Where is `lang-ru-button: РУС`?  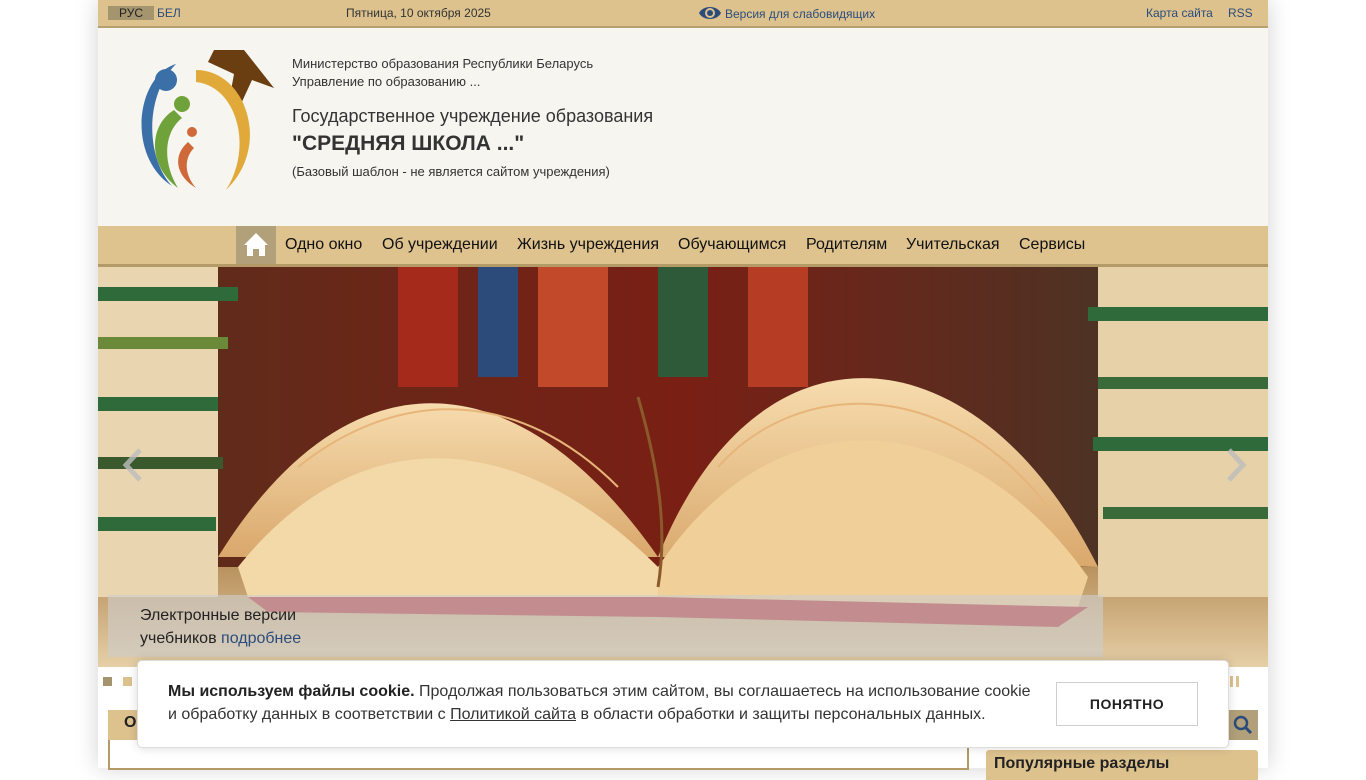 lang-ru-button: РУС is located at coordinates (131, 13).